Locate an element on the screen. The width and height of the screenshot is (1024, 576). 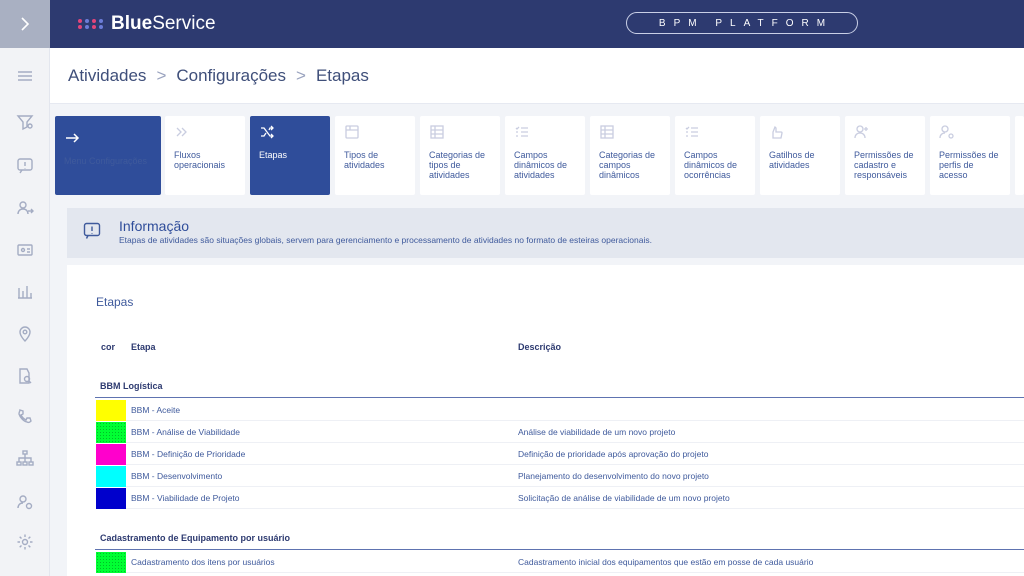
breadcrumb-item-configuracoes: Configurações is located at coordinates (231, 76).